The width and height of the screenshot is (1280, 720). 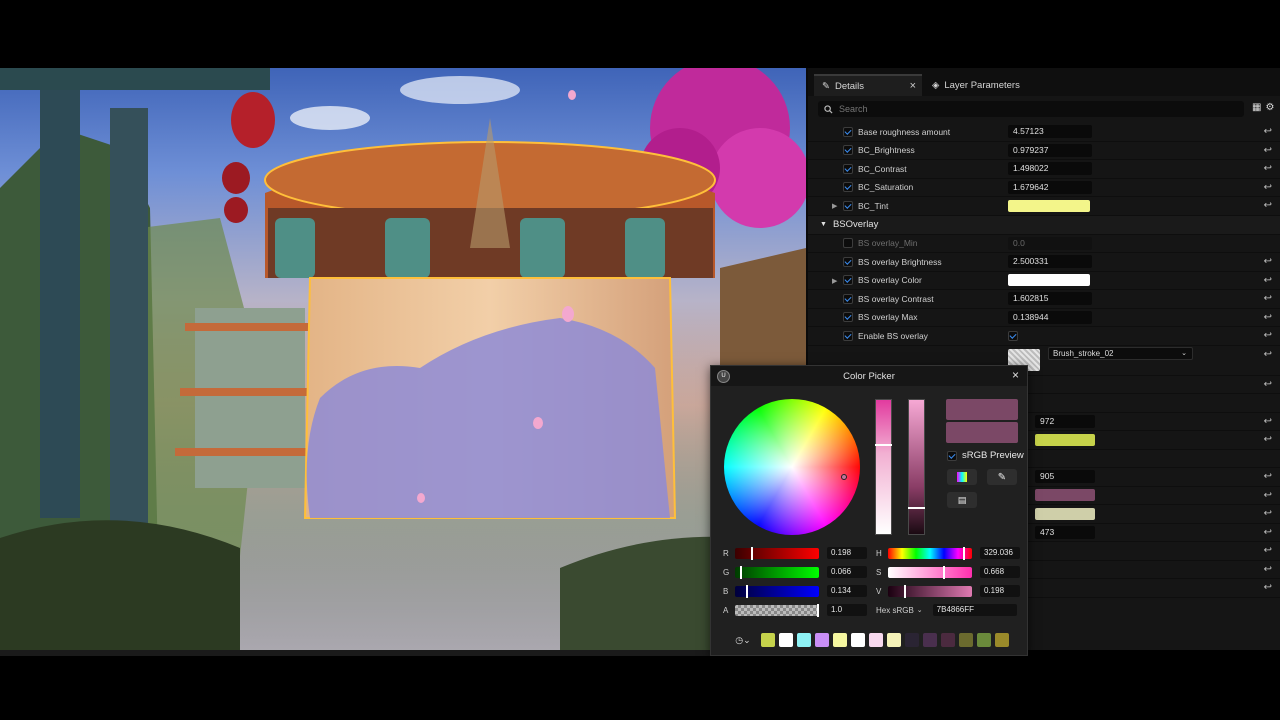 What do you see at coordinates (895, 610) in the screenshot?
I see `hex-mode-dropdown: Hex sRGB` at bounding box center [895, 610].